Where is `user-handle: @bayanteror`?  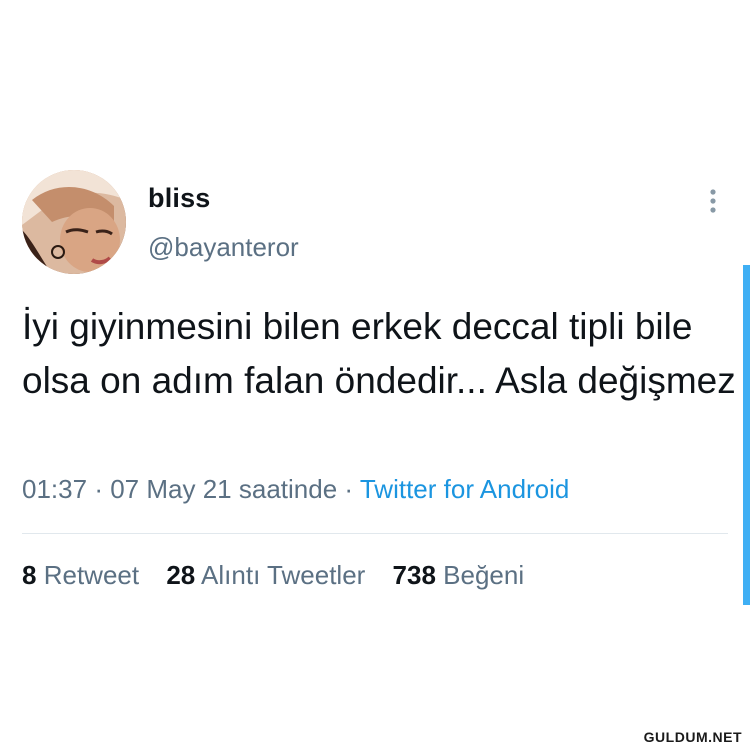 user-handle: @bayanteror is located at coordinates (223, 247).